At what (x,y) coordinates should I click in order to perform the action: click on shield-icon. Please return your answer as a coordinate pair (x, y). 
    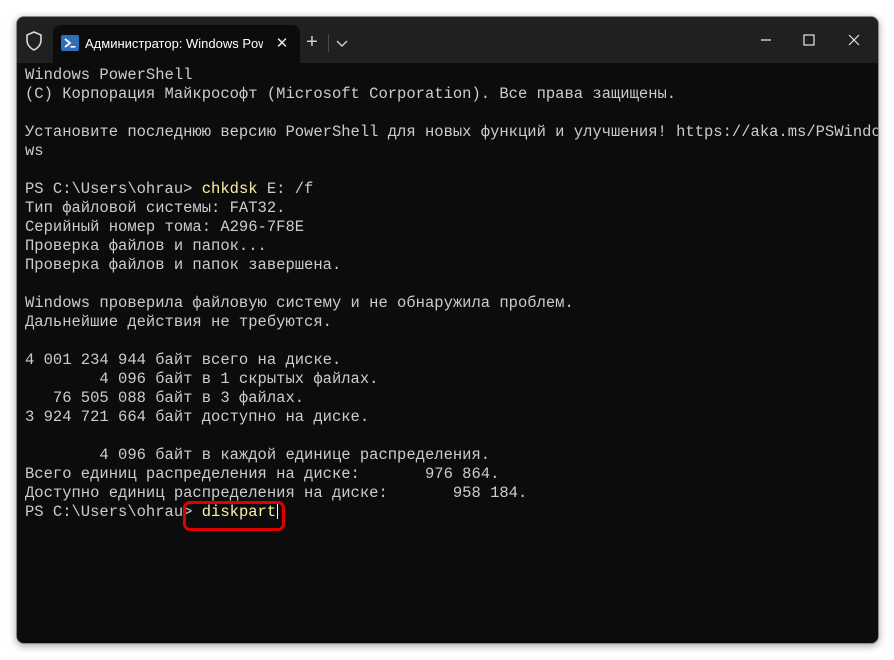
    Looking at the image, I should click on (34, 41).